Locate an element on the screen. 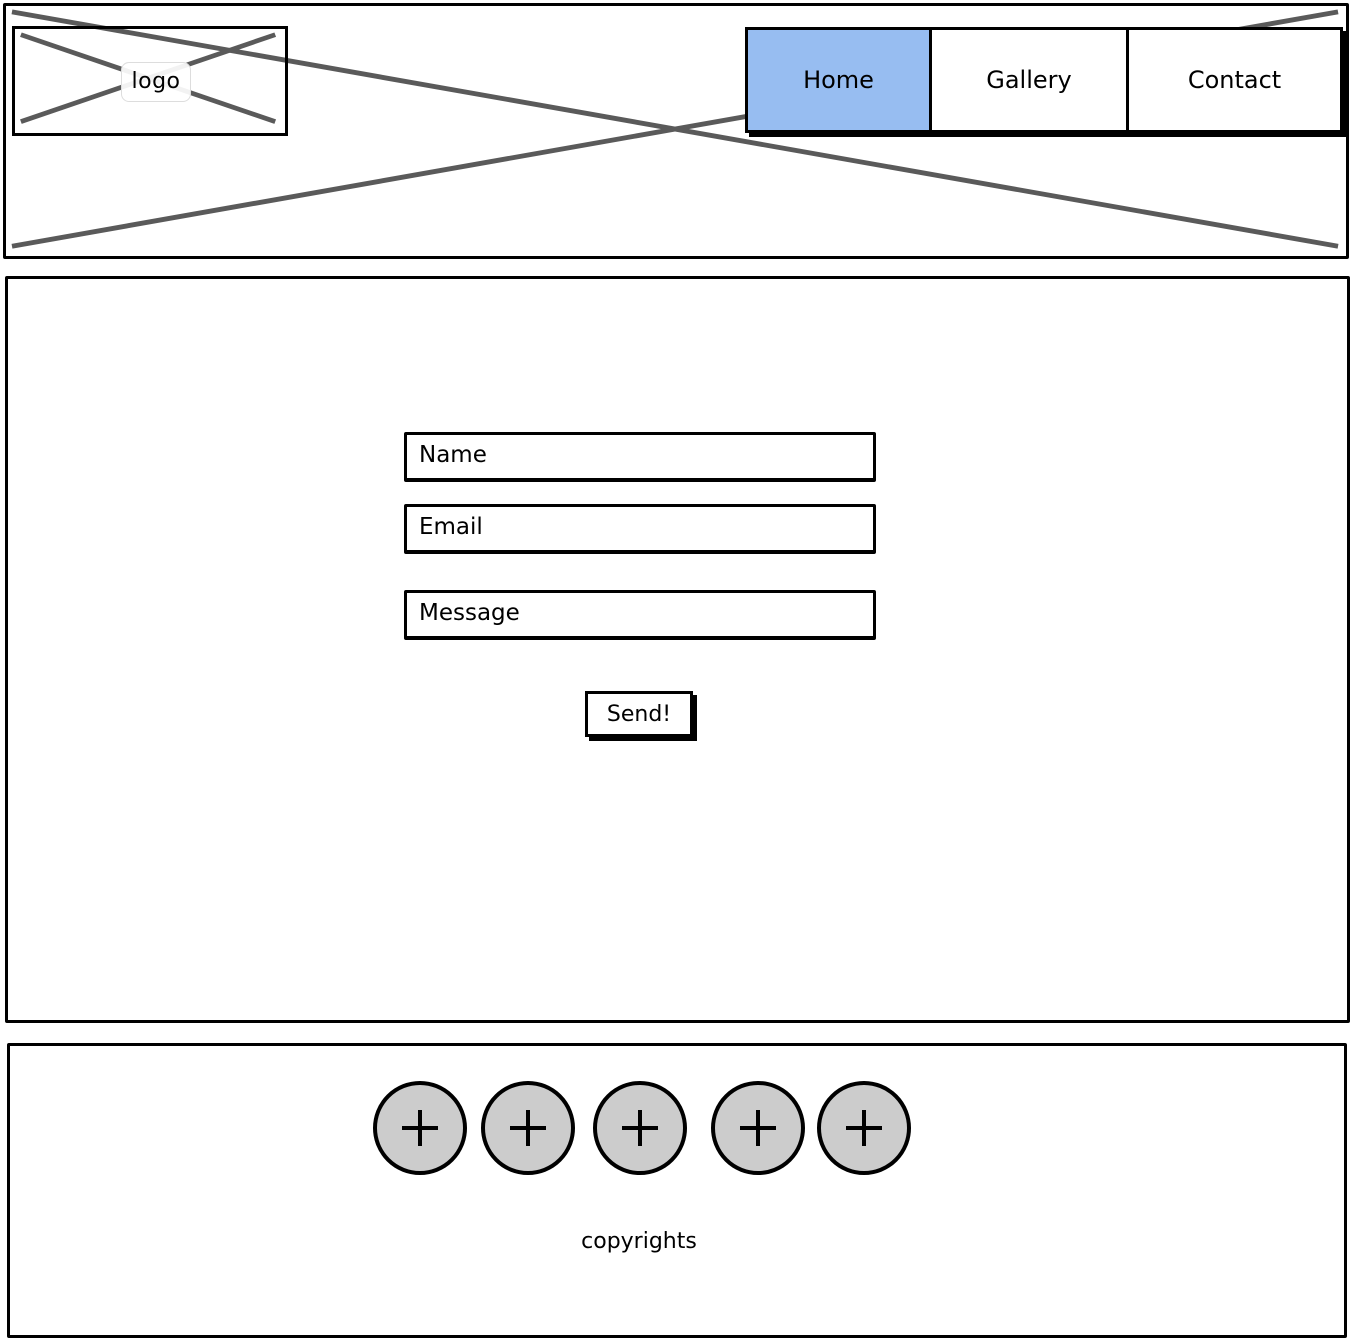 The image size is (1352, 1340). copyright-text: copyrights is located at coordinates (639, 1241).